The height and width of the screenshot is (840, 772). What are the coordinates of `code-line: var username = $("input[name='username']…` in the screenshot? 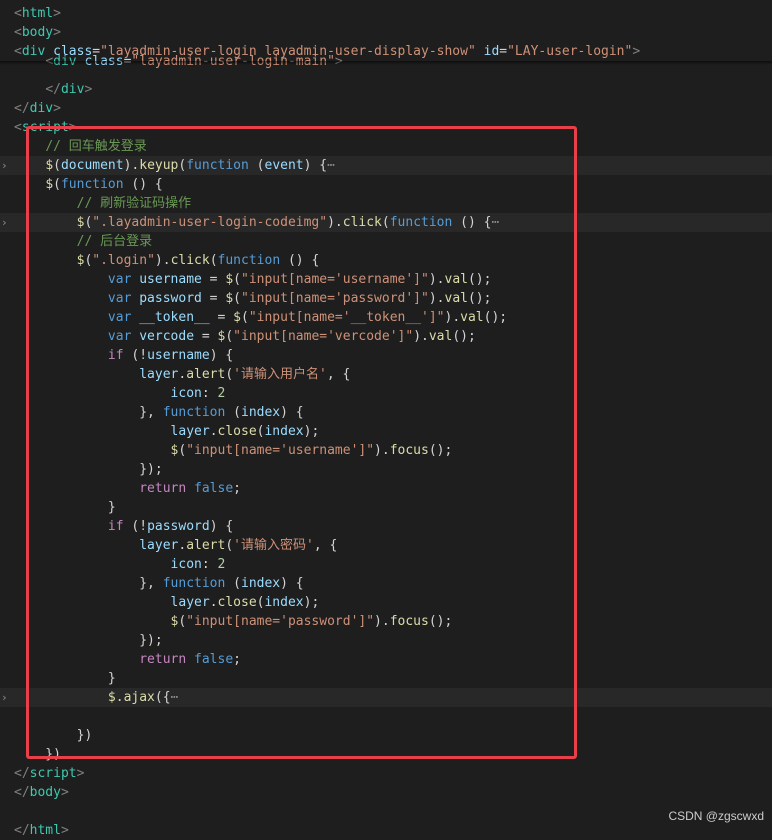 It's located at (386, 279).